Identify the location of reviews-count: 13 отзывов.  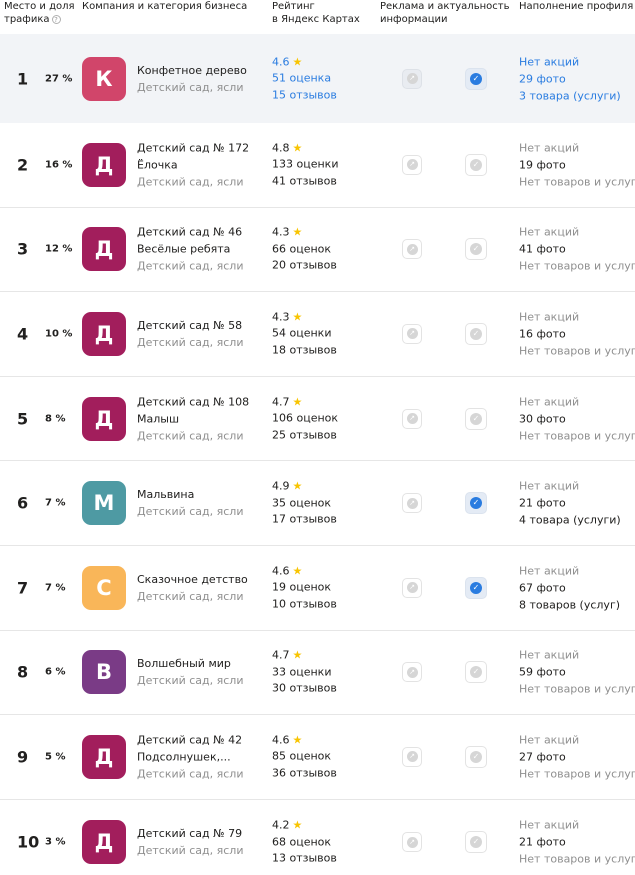
(304, 858).